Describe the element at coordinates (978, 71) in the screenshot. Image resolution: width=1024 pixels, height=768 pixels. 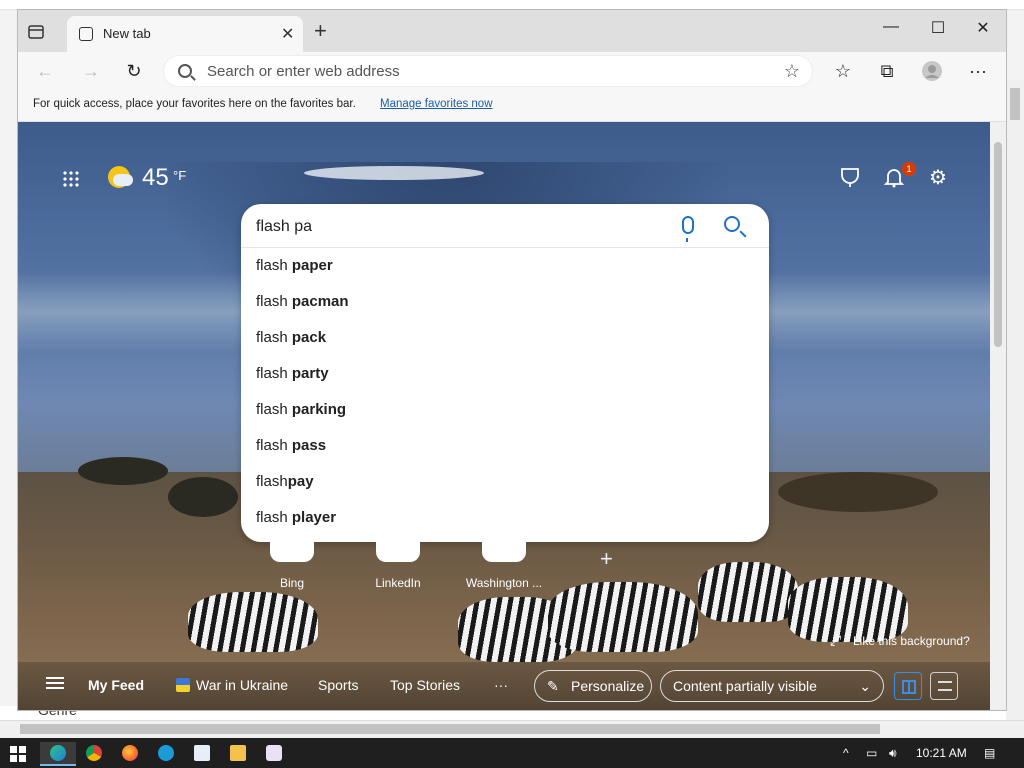
I see `settings-more-icon: ···` at that location.